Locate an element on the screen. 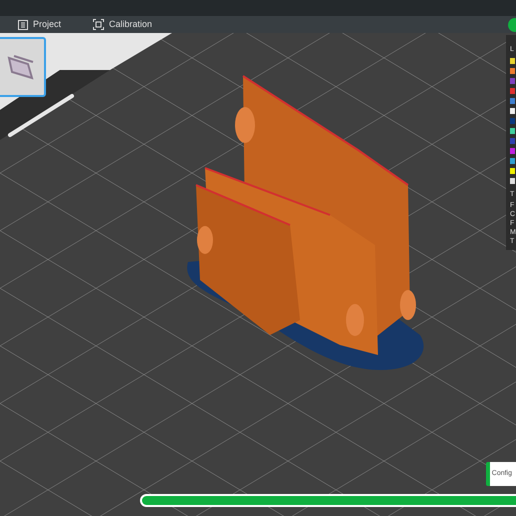  plate-thumbnail is located at coordinates (23, 67).